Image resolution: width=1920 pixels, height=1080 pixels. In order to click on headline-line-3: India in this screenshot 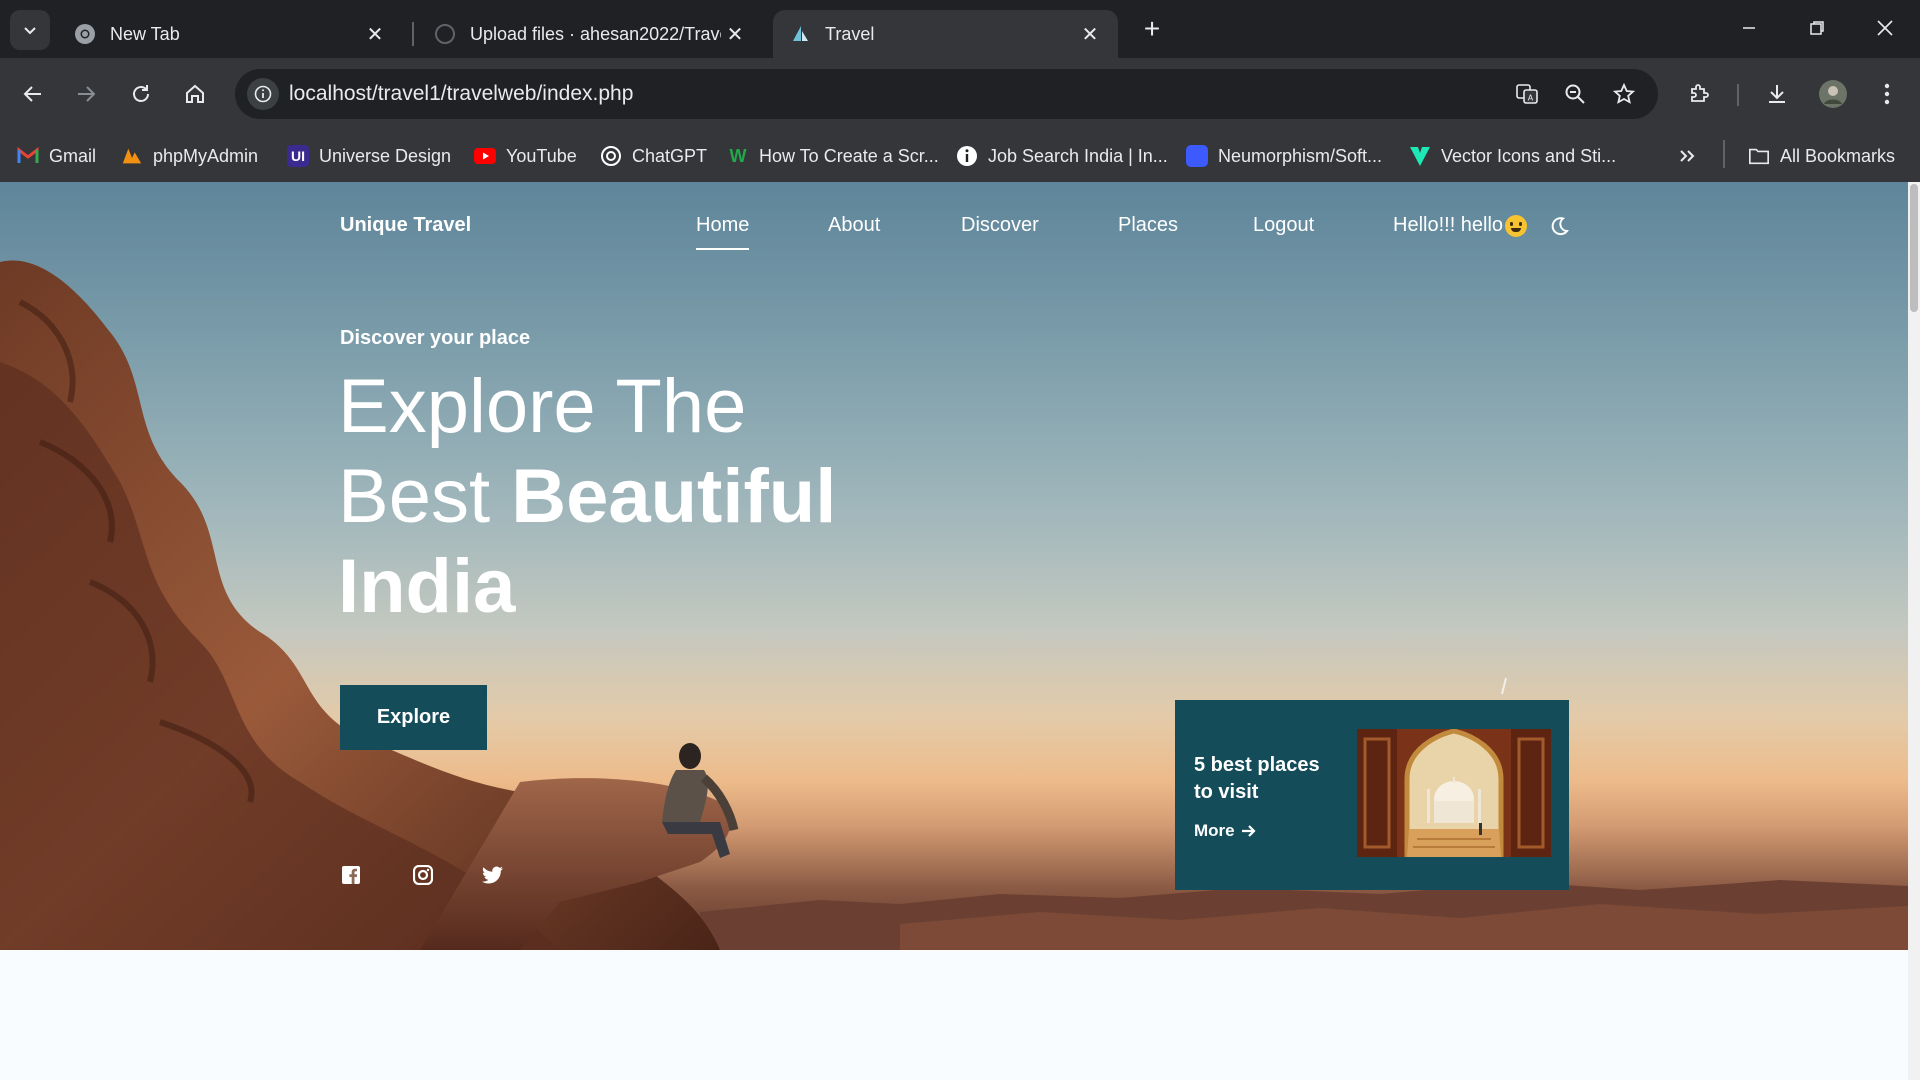, I will do `click(427, 586)`.